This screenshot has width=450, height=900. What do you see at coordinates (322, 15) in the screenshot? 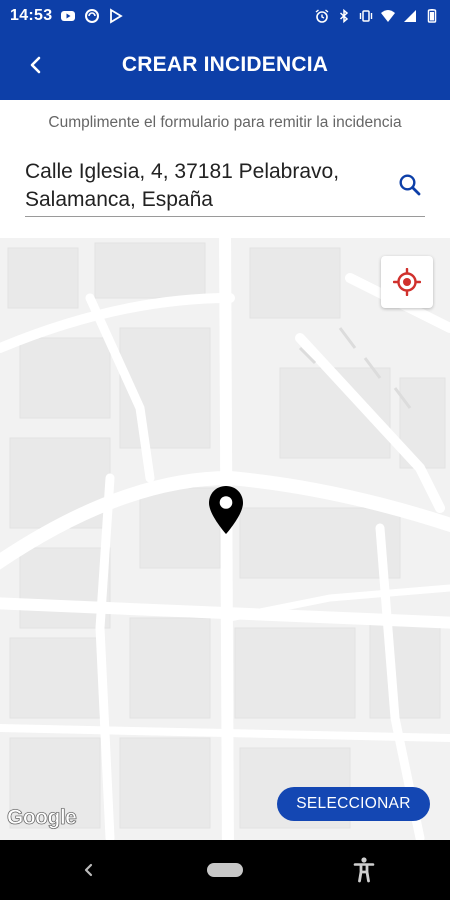
I see `alarm-icon` at bounding box center [322, 15].